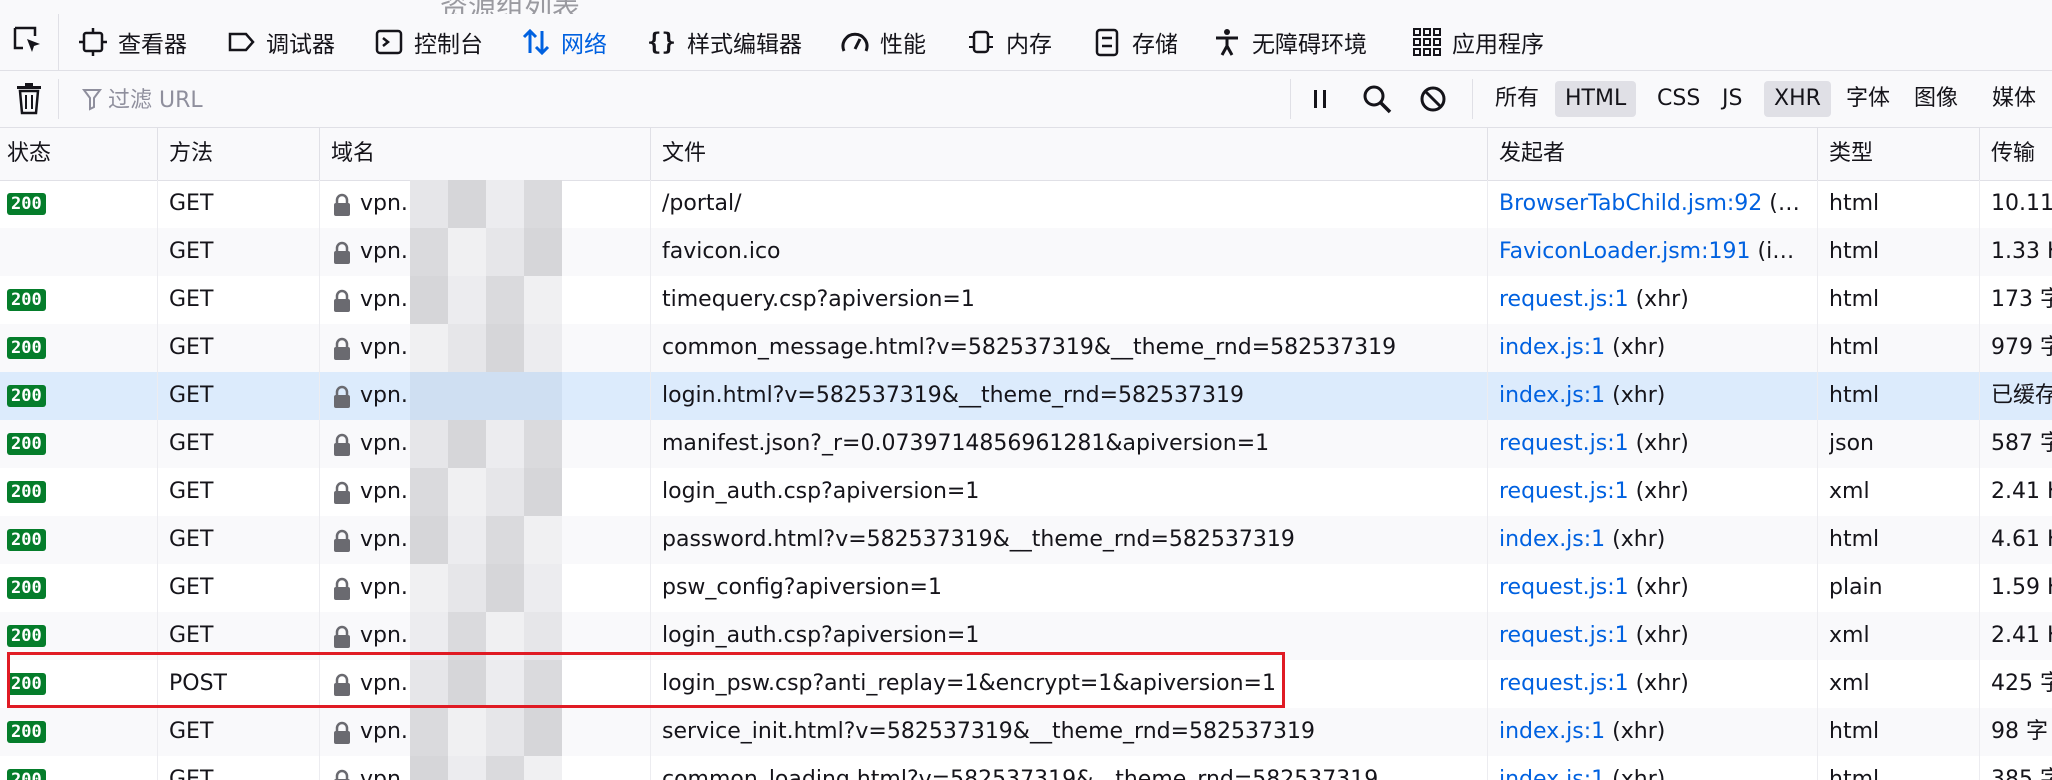 This screenshot has height=780, width=2052. Describe the element at coordinates (280, 42) in the screenshot. I see `tab-debugger: 调试器` at that location.